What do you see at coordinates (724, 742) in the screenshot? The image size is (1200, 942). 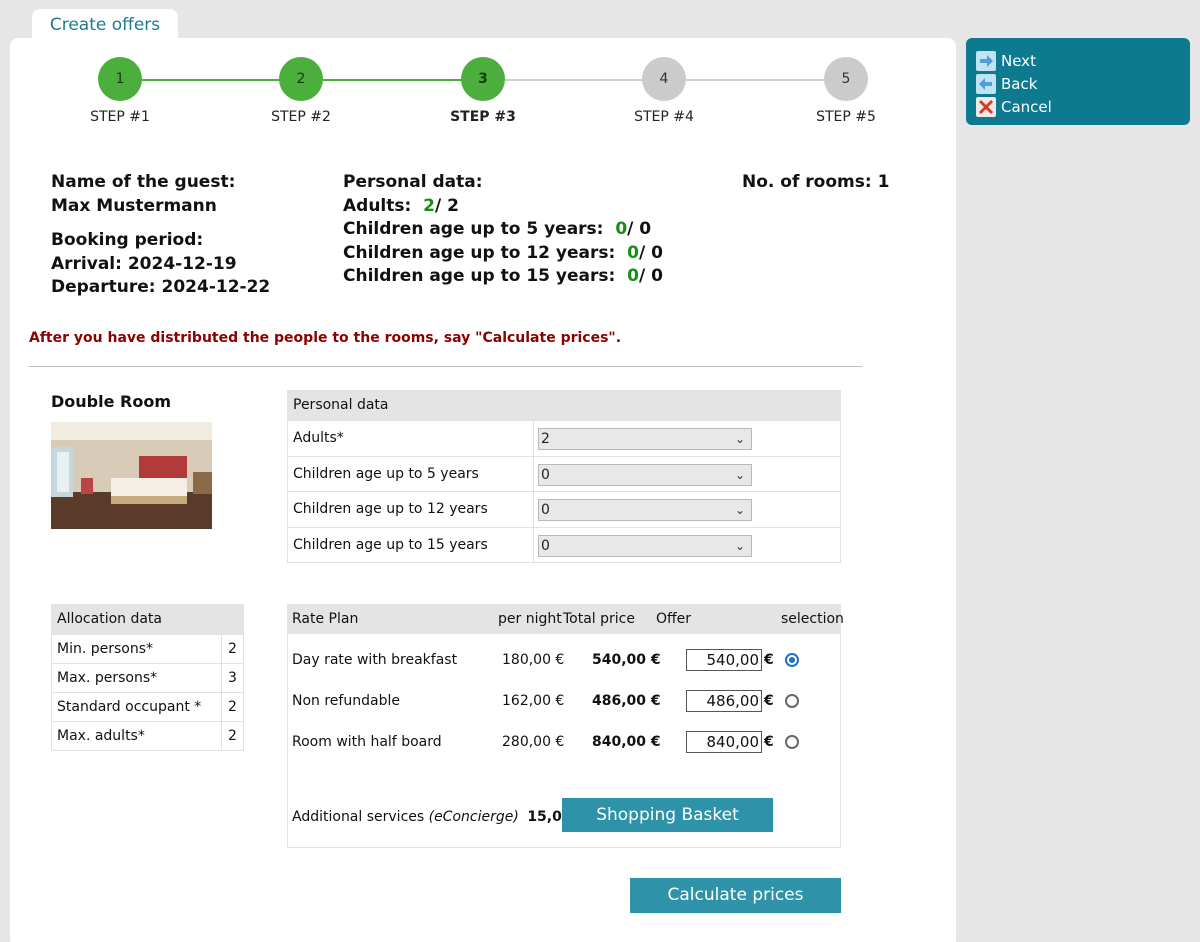 I see `offer-input: 840,00` at bounding box center [724, 742].